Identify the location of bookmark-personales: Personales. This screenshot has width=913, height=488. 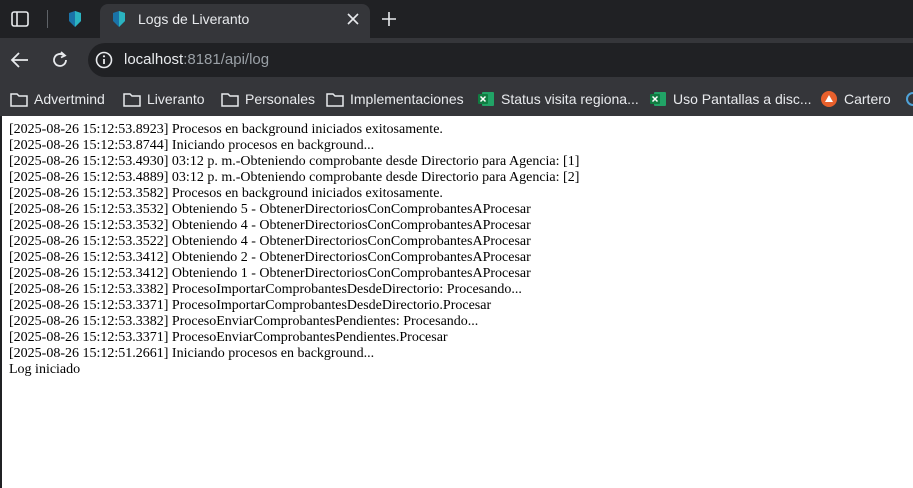
(268, 99).